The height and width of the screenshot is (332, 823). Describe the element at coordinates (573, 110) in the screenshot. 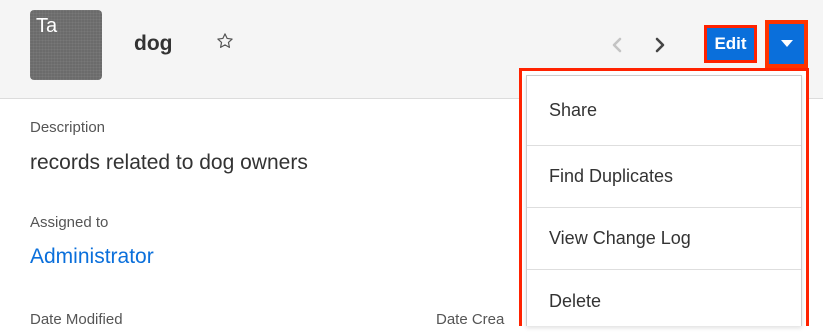

I see `menu-item-label: Share` at that location.